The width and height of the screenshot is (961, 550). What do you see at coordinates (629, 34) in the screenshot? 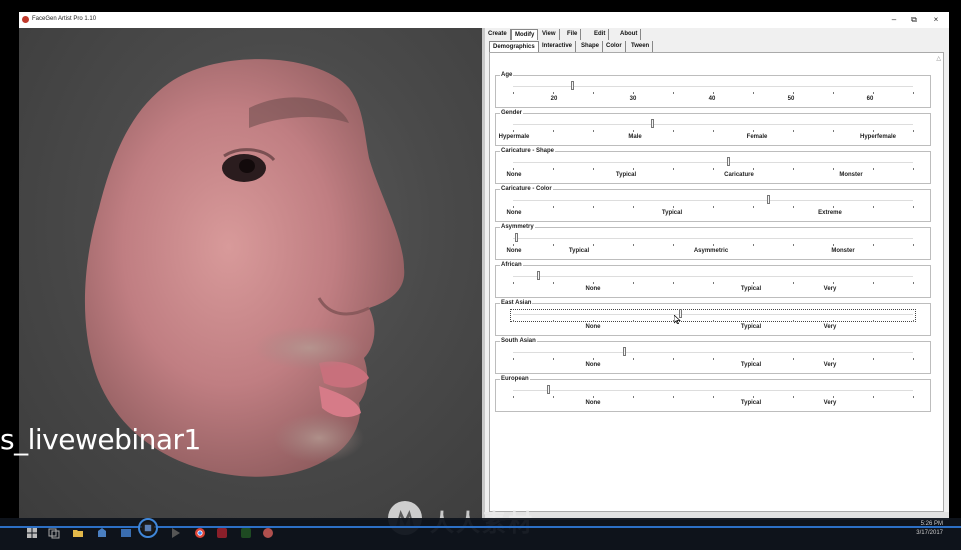
I see `tab-about: About` at bounding box center [629, 34].